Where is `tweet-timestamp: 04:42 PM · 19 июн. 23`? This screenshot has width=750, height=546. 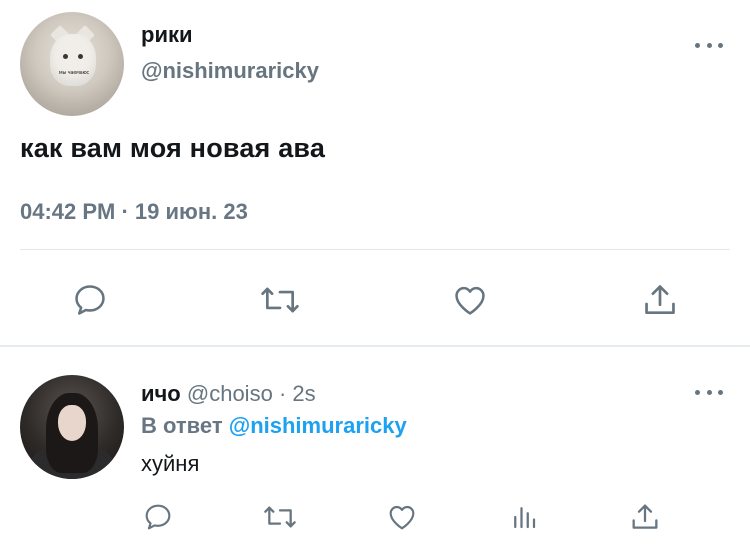 tweet-timestamp: 04:42 PM · 19 июн. 23 is located at coordinates (134, 212).